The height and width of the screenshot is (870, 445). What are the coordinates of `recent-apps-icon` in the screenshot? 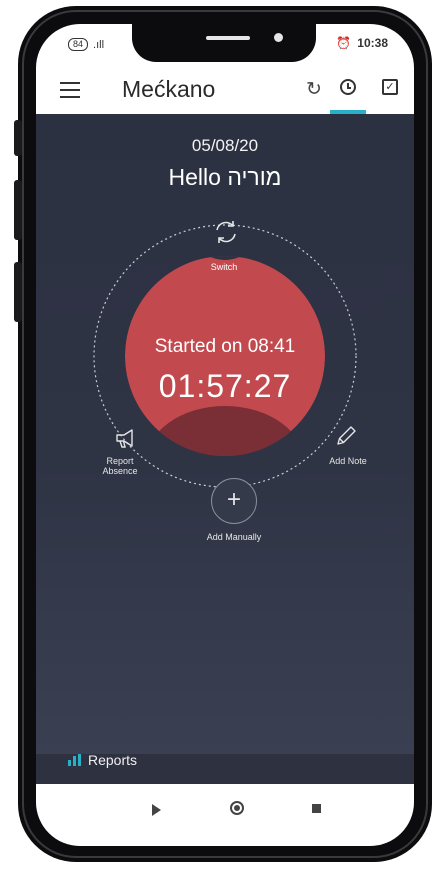 It's located at (316, 808).